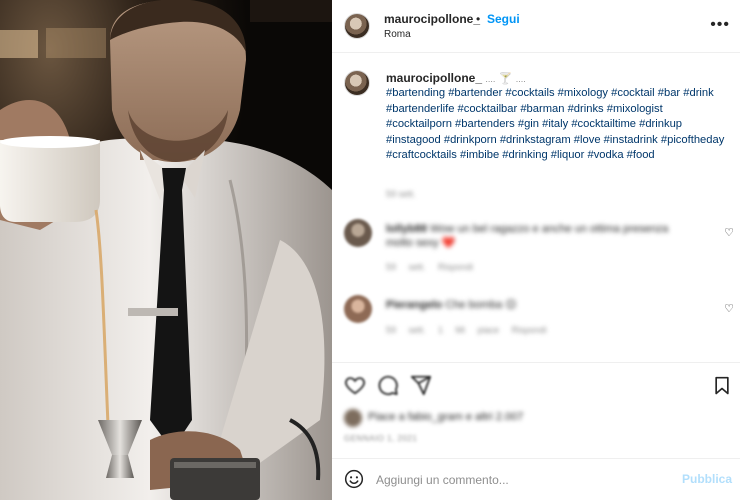 This screenshot has width=740, height=500. Describe the element at coordinates (481, 305) in the screenshot. I see `comment-text: Che bomba 😊` at that location.